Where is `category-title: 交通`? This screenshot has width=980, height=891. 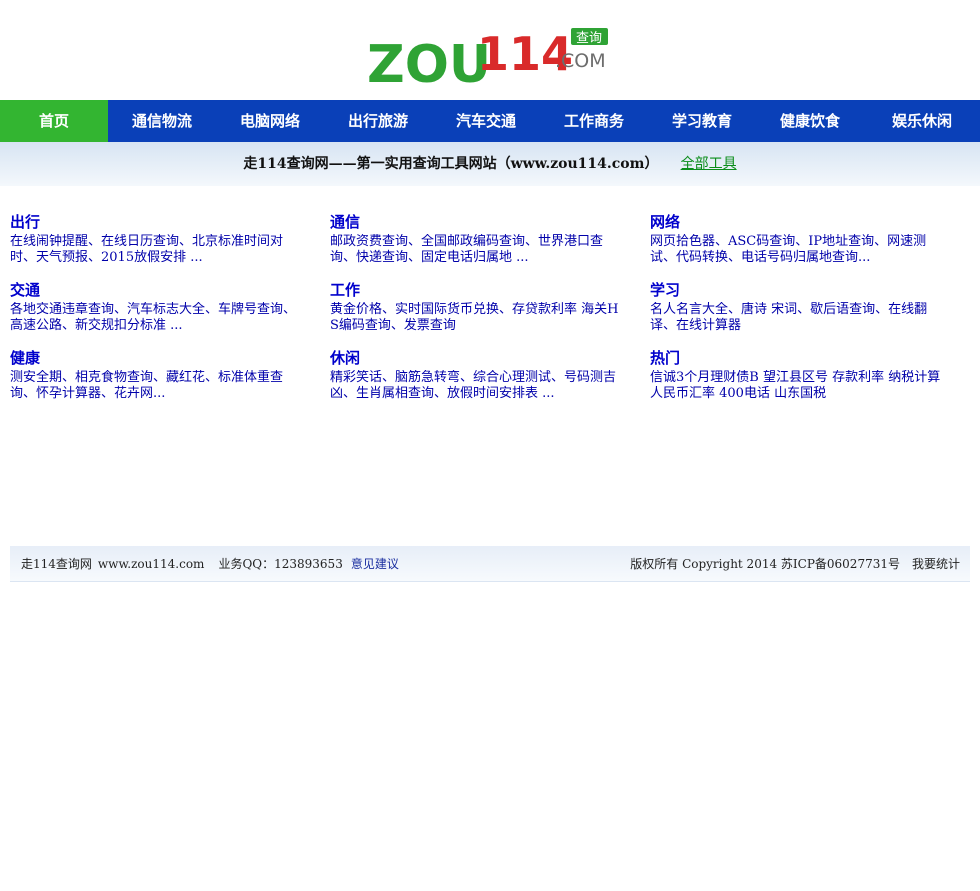
category-title: 交通 is located at coordinates (158, 291).